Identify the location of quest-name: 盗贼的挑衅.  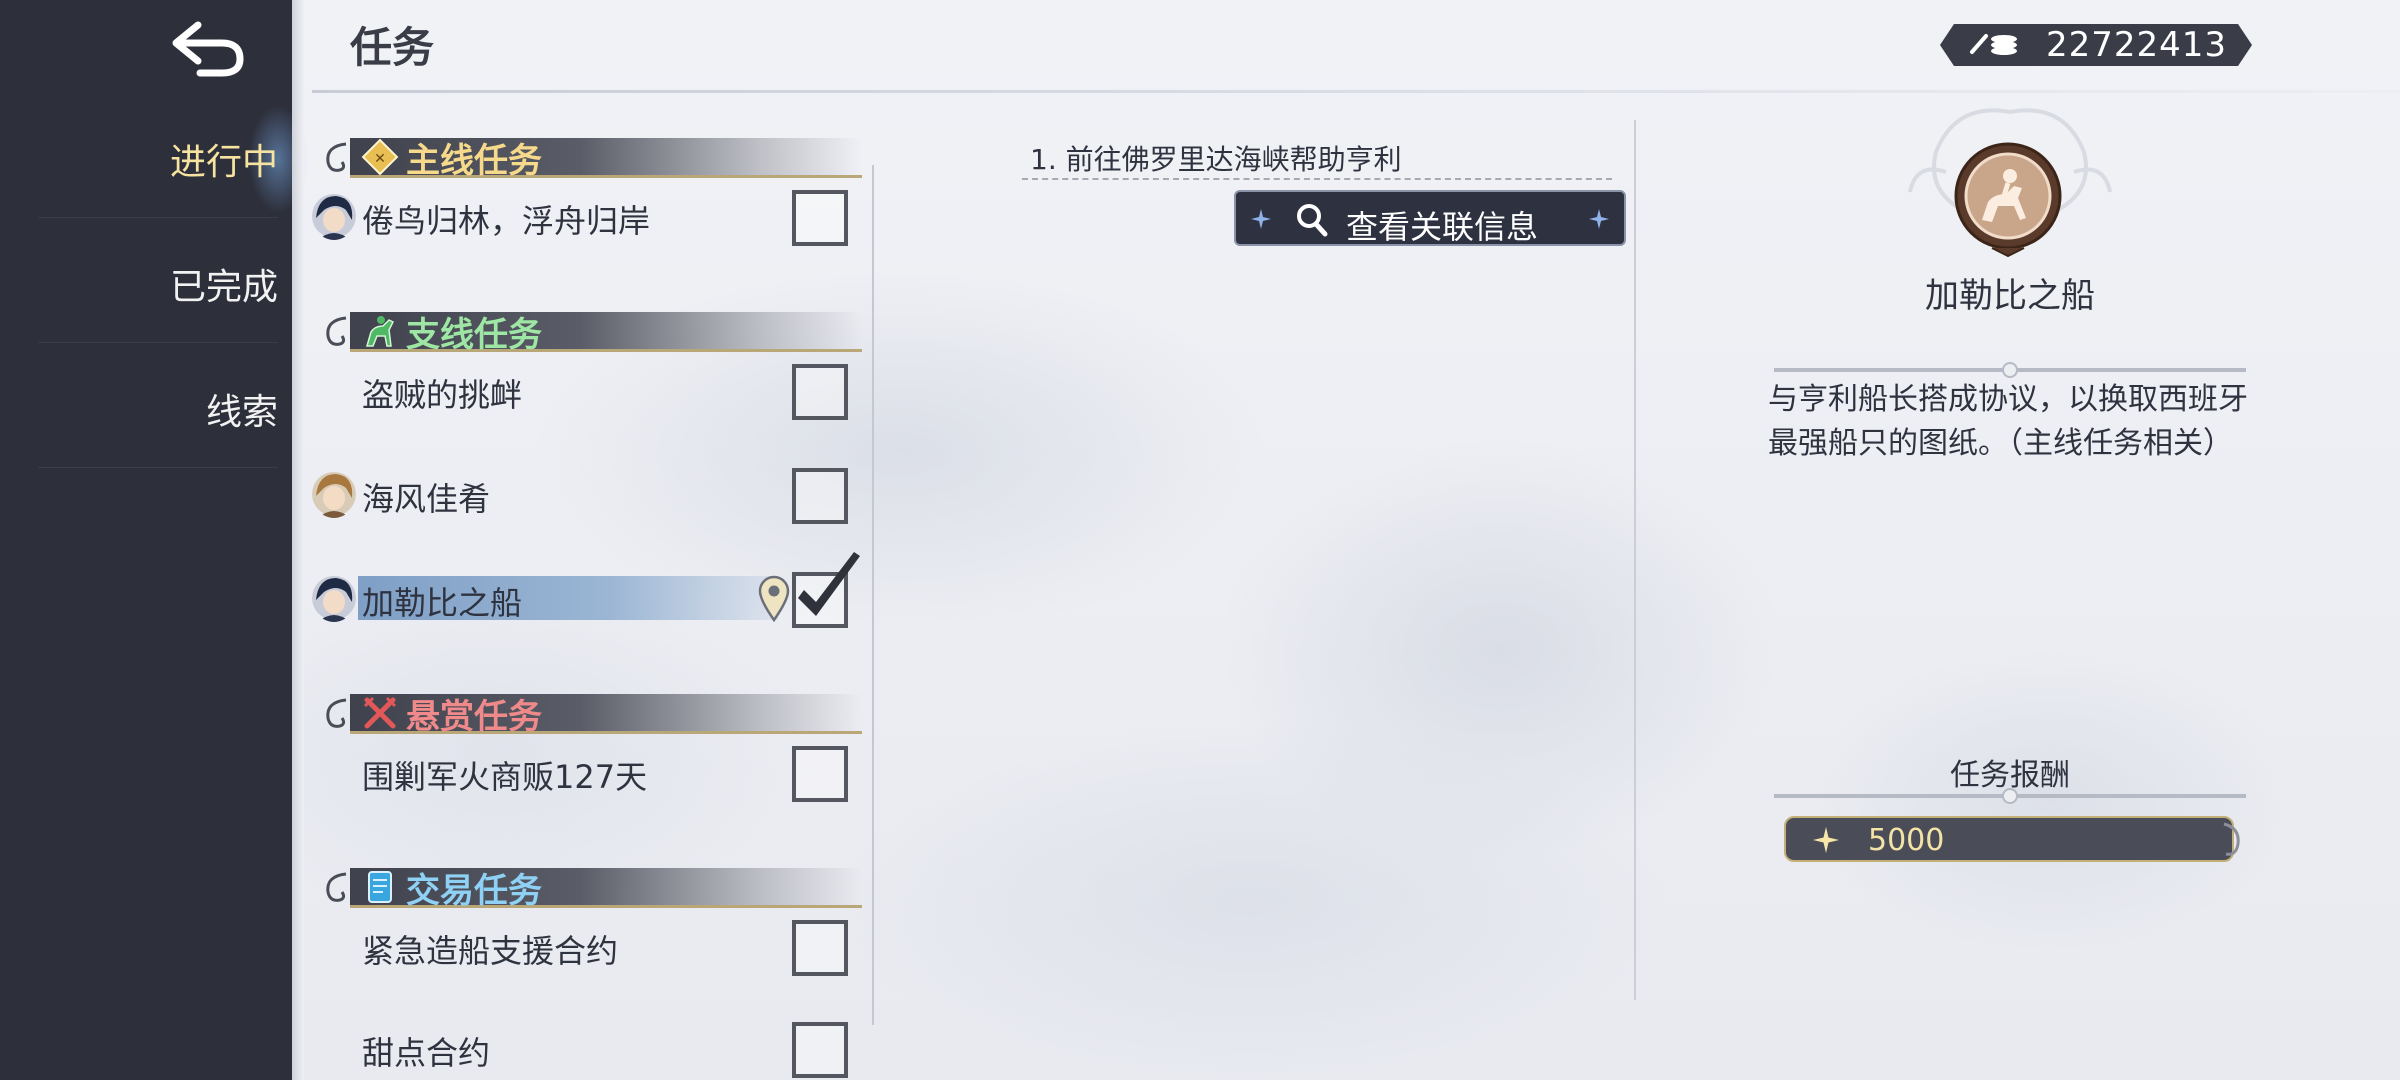
(442, 395).